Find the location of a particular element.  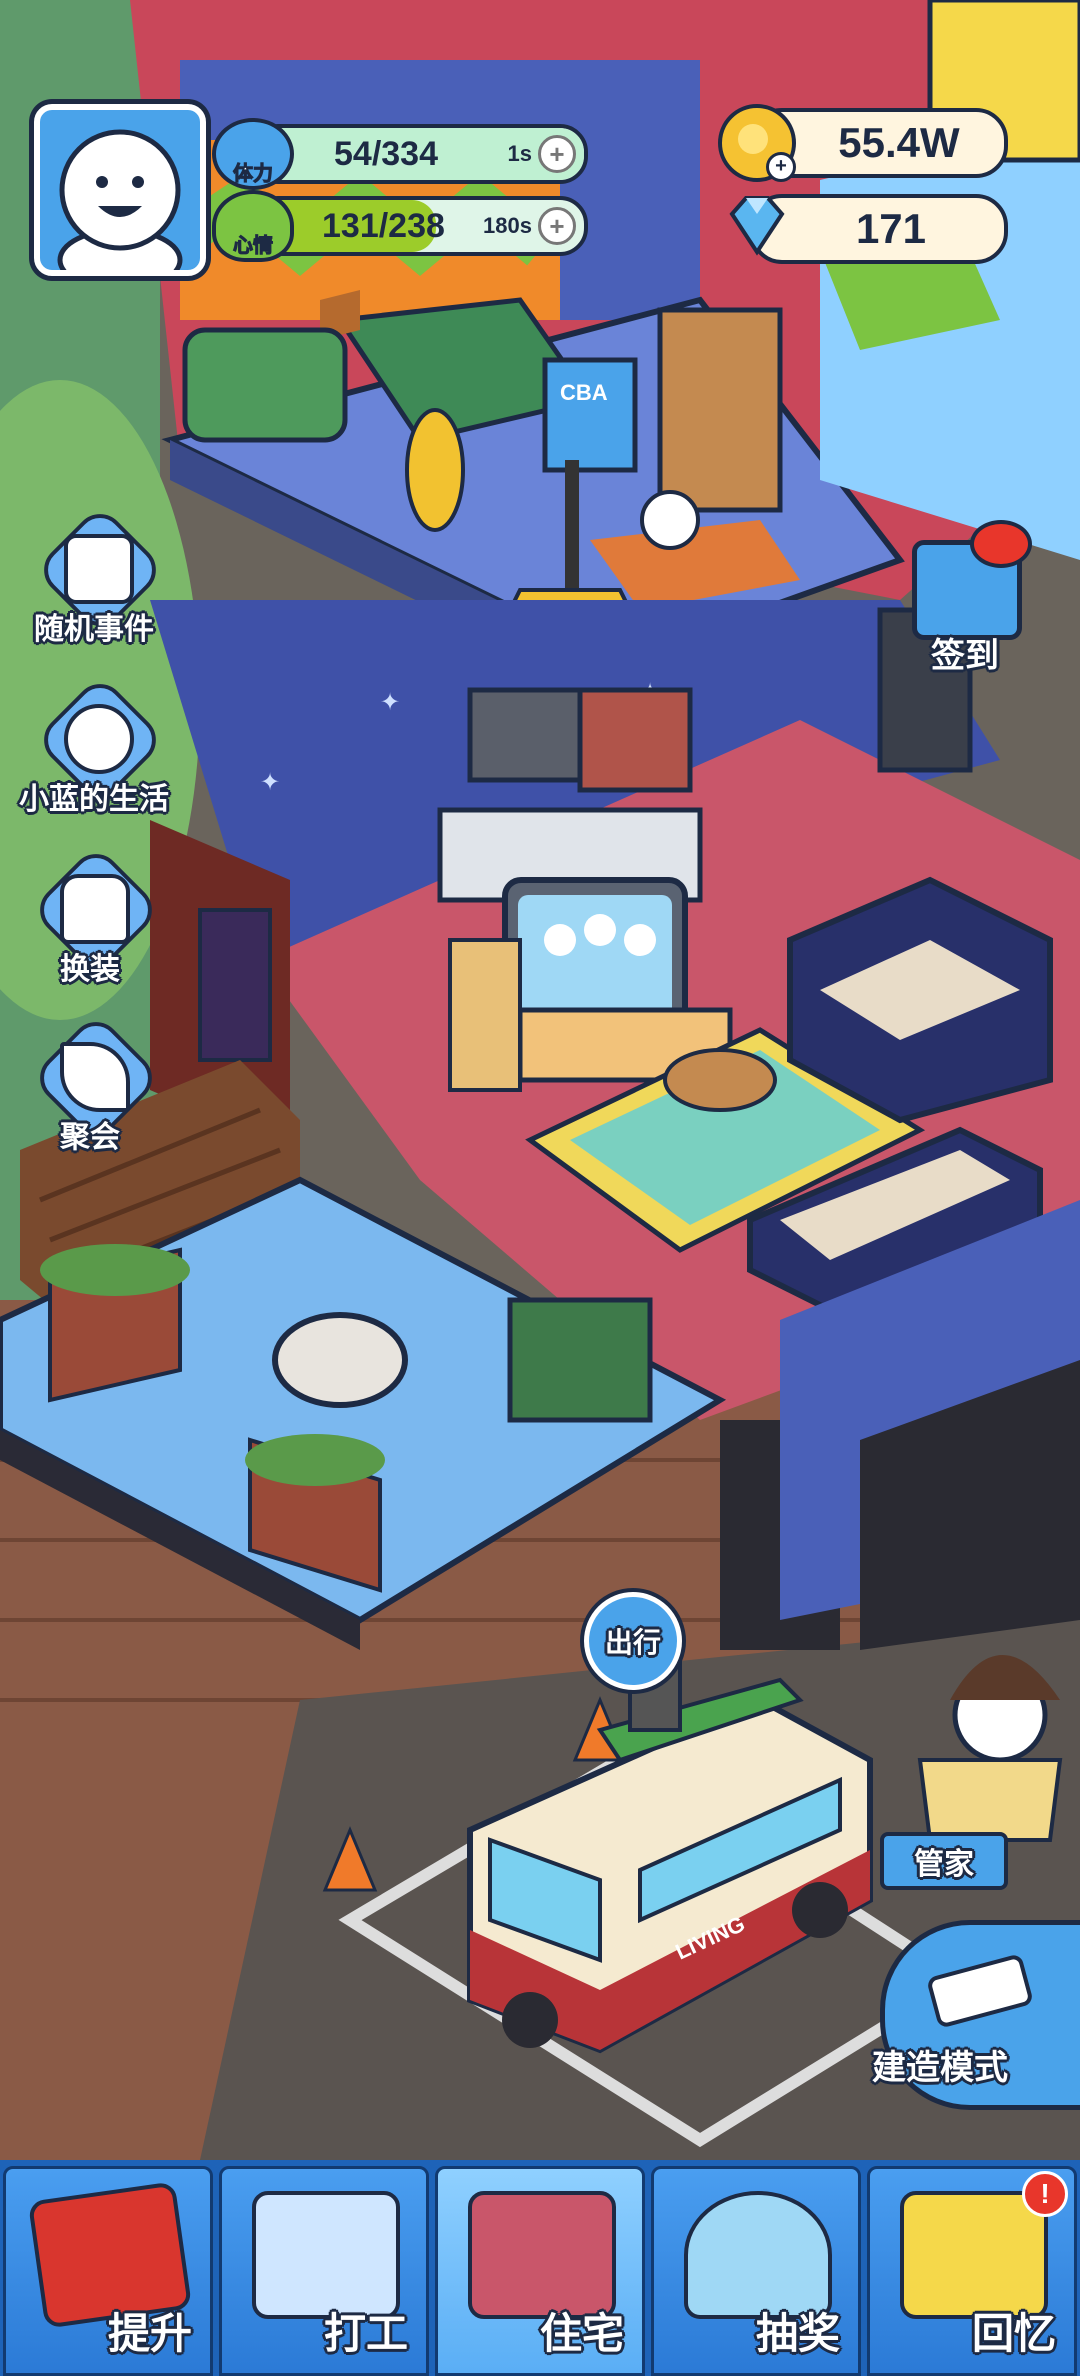

nav-tab-upgrade: 提升 is located at coordinates (108, 2271).